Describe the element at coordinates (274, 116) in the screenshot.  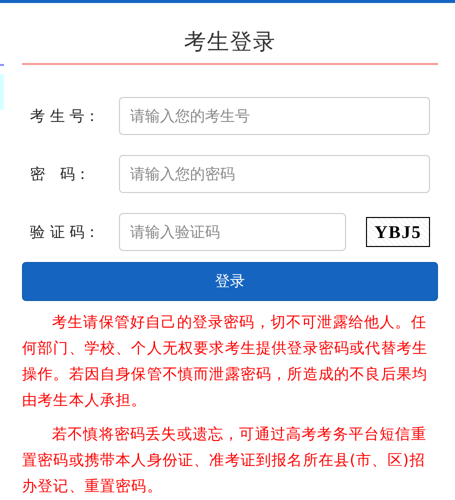
I see `candidate-number-field: 请输入您的考生号` at that location.